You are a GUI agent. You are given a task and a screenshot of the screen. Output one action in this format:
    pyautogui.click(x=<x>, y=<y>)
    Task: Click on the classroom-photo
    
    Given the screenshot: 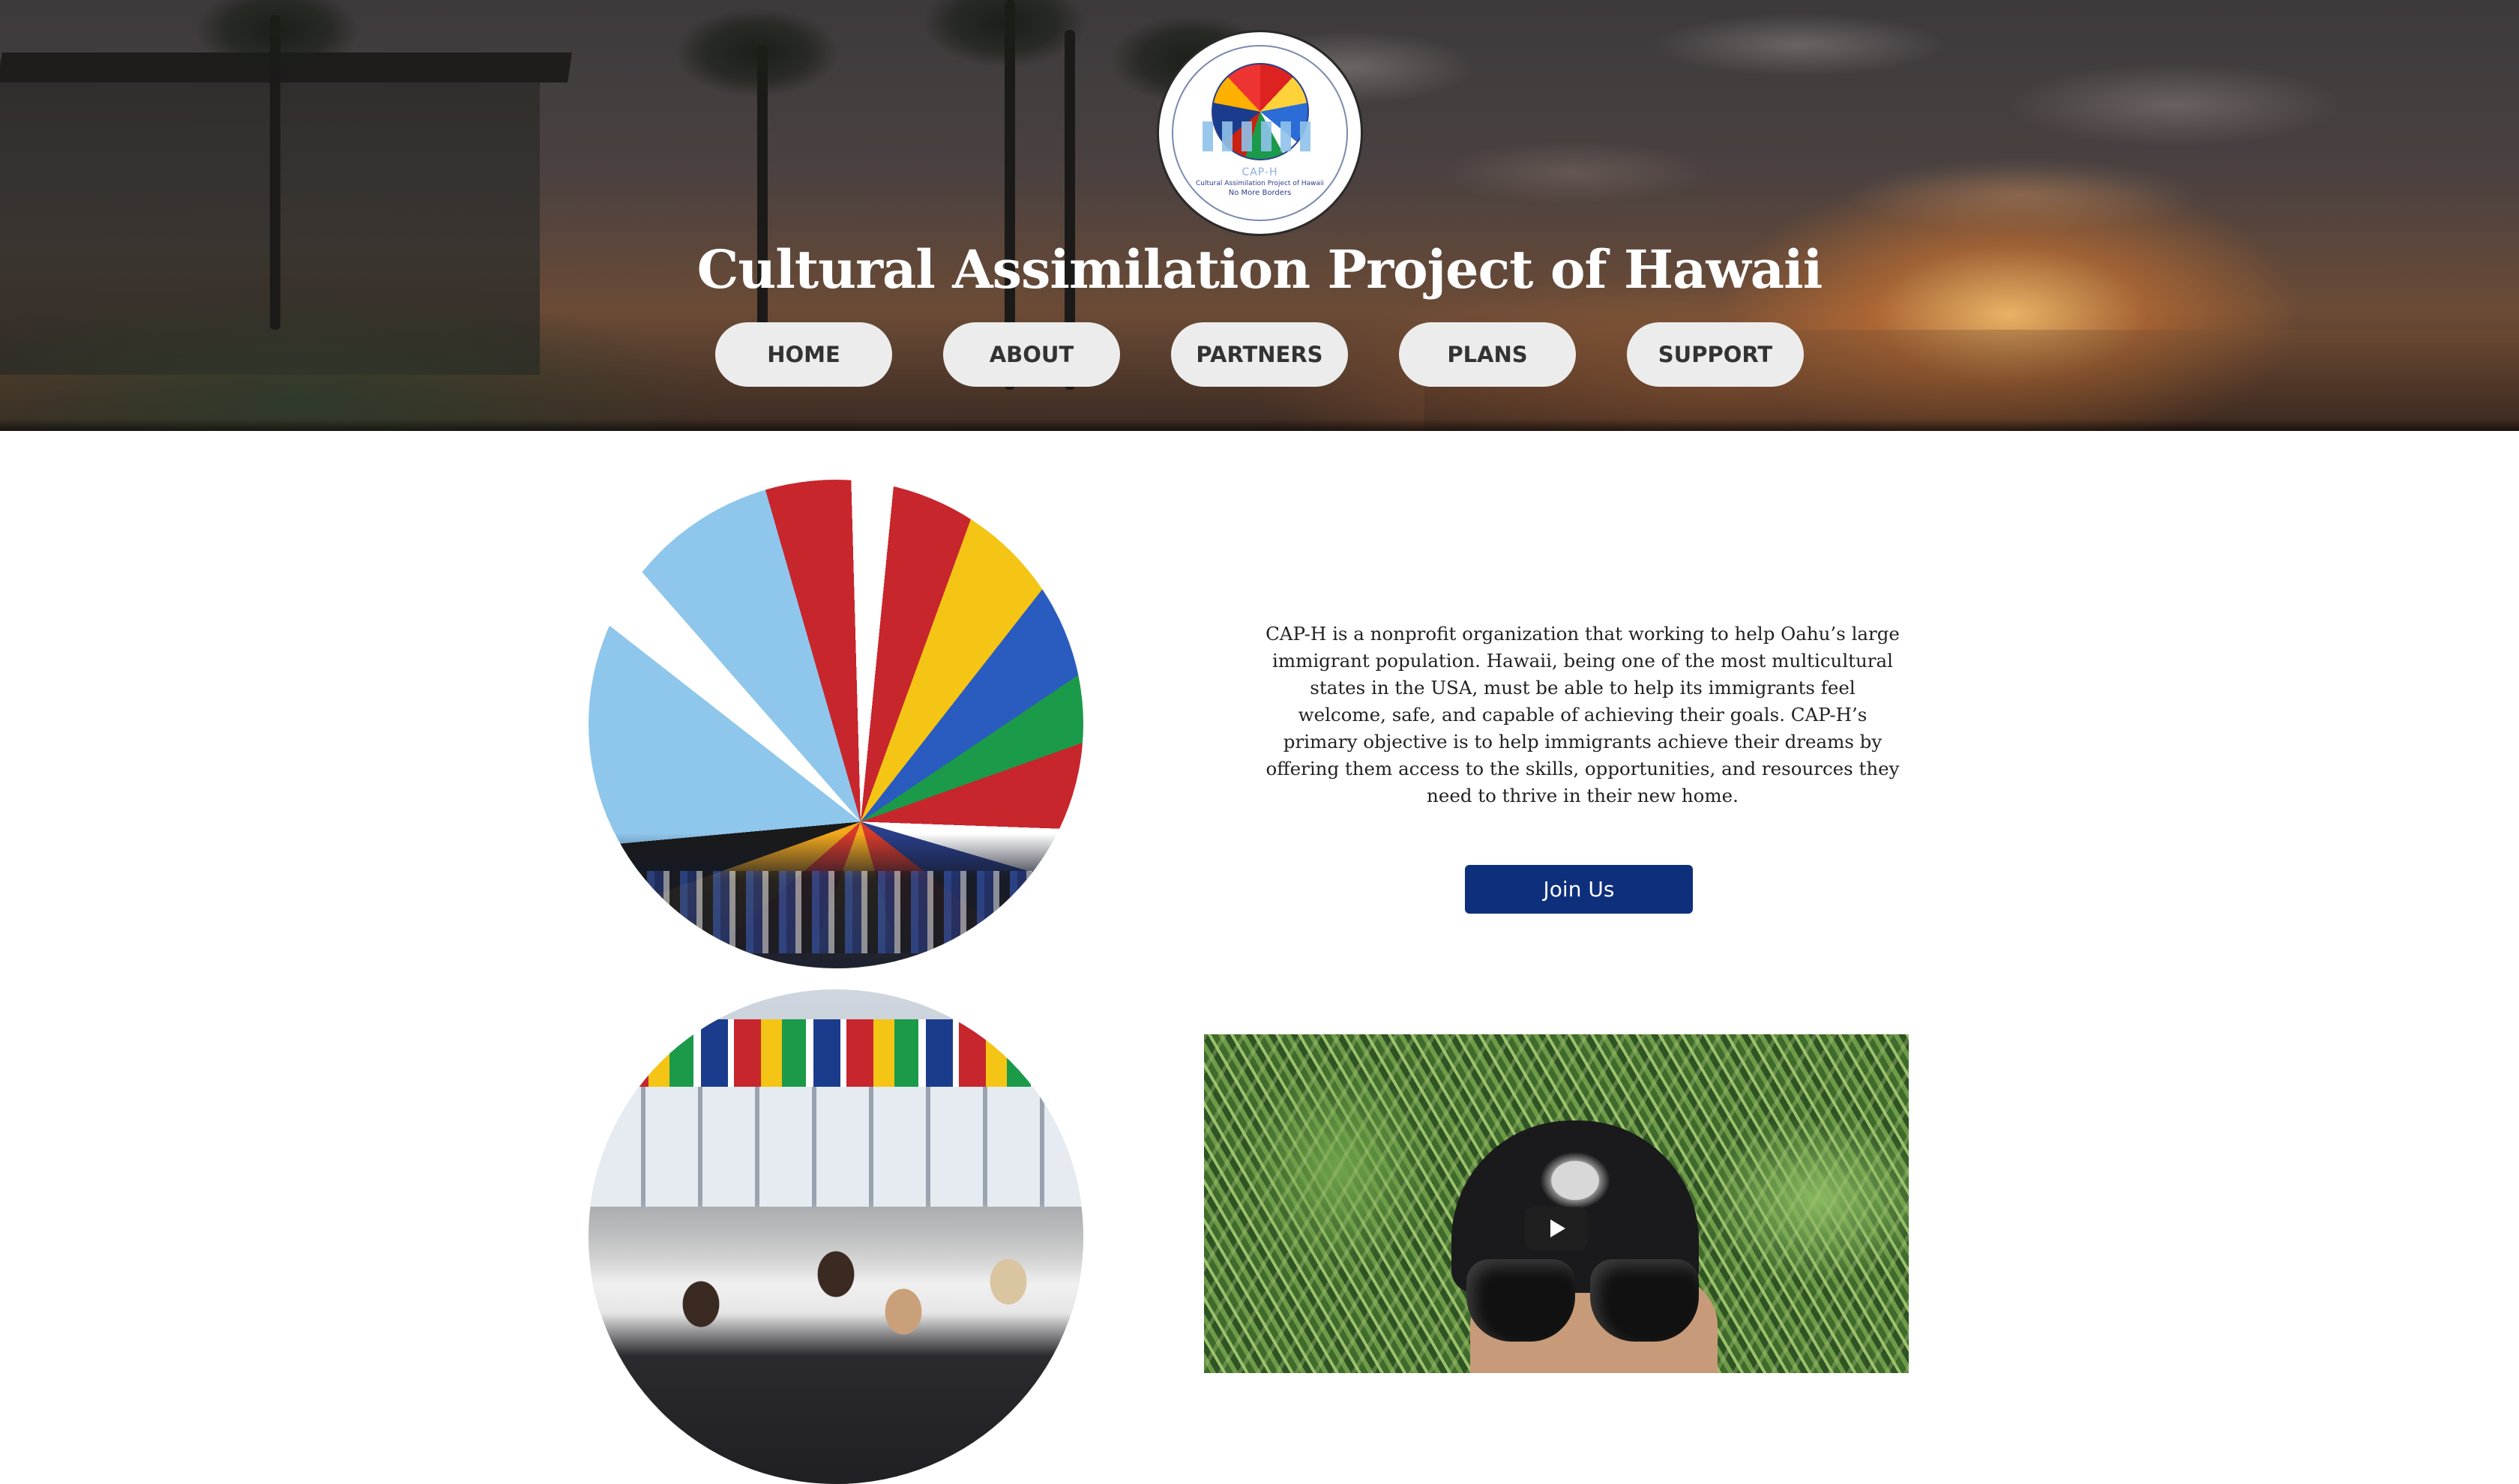 What is the action you would take?
    pyautogui.click(x=836, y=1237)
    